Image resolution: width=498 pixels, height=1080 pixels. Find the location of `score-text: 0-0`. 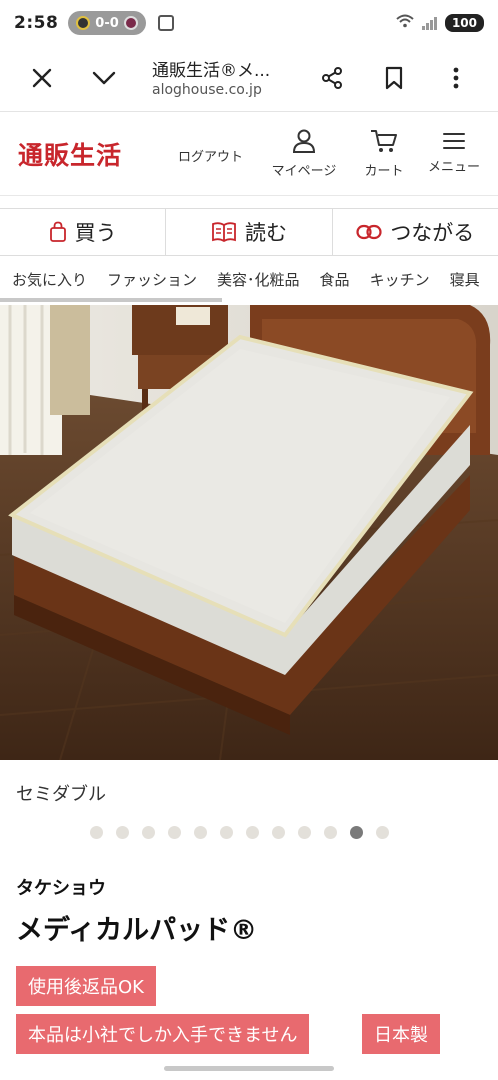

score-text: 0-0 is located at coordinates (107, 23).